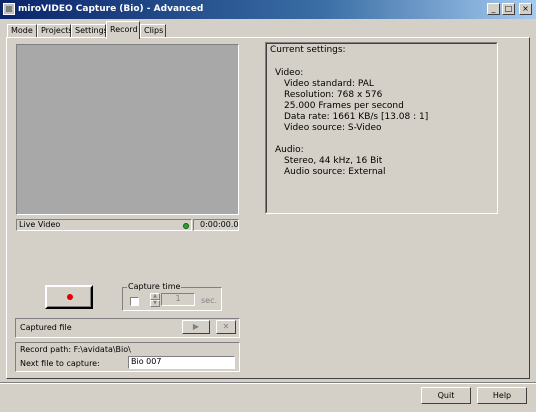 Image resolution: width=536 pixels, height=412 pixels. I want to click on record-button, so click(69, 297).